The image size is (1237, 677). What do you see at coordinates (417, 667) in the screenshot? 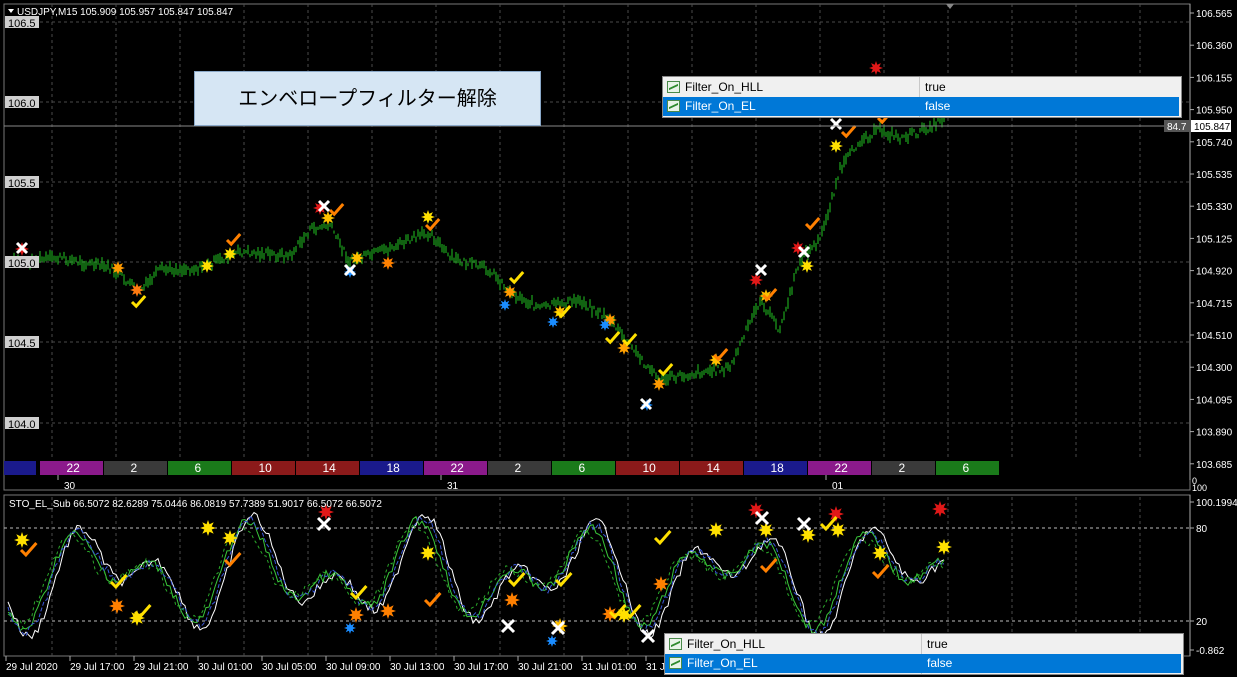
I see `time-tick-label: 30 Jul 13:00` at bounding box center [417, 667].